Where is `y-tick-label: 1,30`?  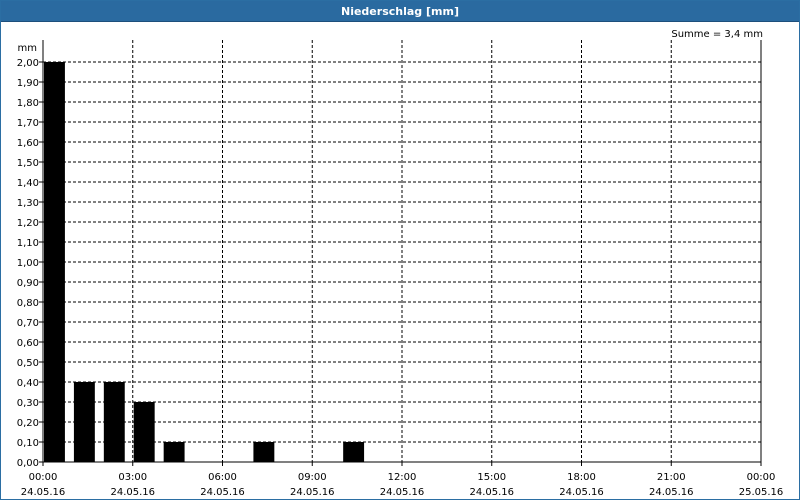
y-tick-label: 1,30 is located at coordinates (28, 203).